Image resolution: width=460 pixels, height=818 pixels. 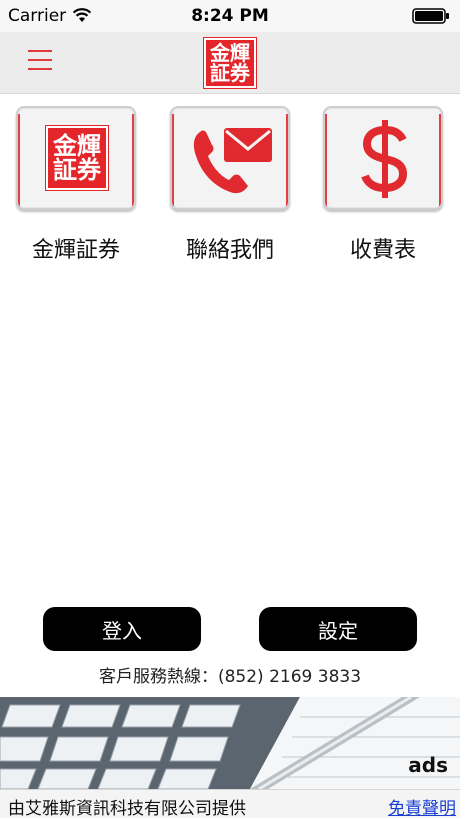 I want to click on app-logo: 金輝 証券, so click(x=230, y=63).